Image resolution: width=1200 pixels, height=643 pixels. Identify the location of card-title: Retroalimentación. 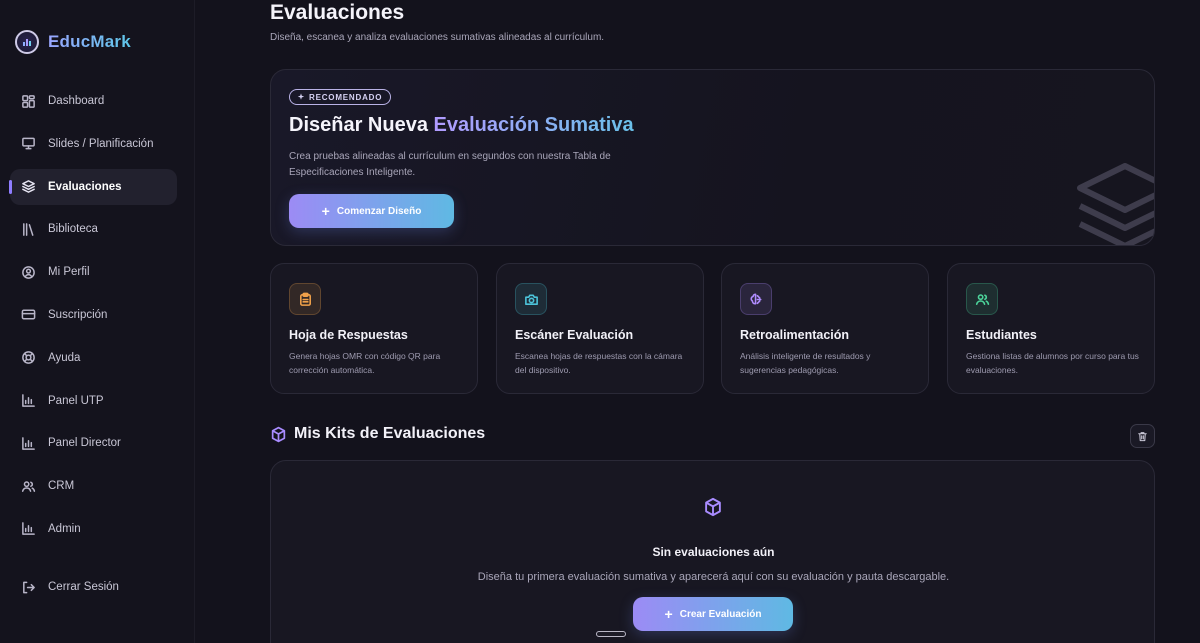
(795, 335).